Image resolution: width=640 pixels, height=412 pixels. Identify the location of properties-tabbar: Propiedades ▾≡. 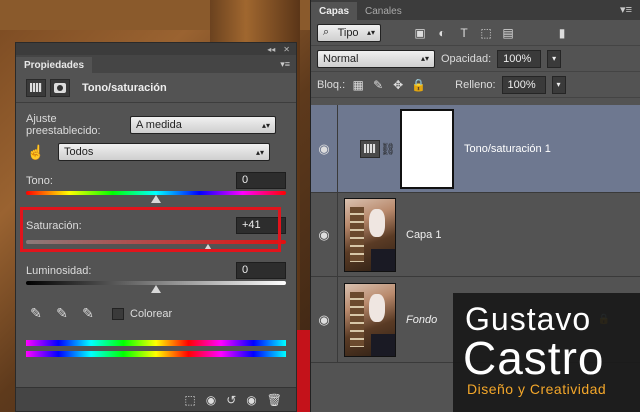
(156, 64).